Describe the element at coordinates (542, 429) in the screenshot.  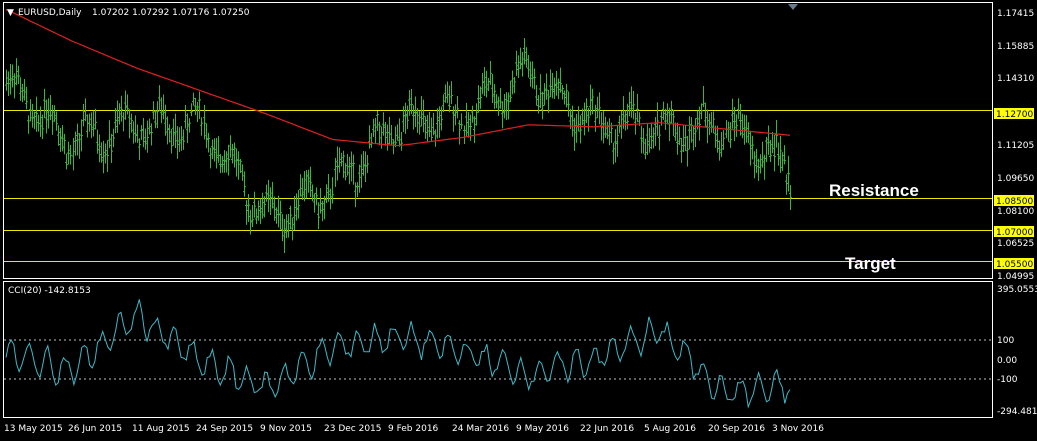
I see `time-tick: 9 May 2016` at that location.